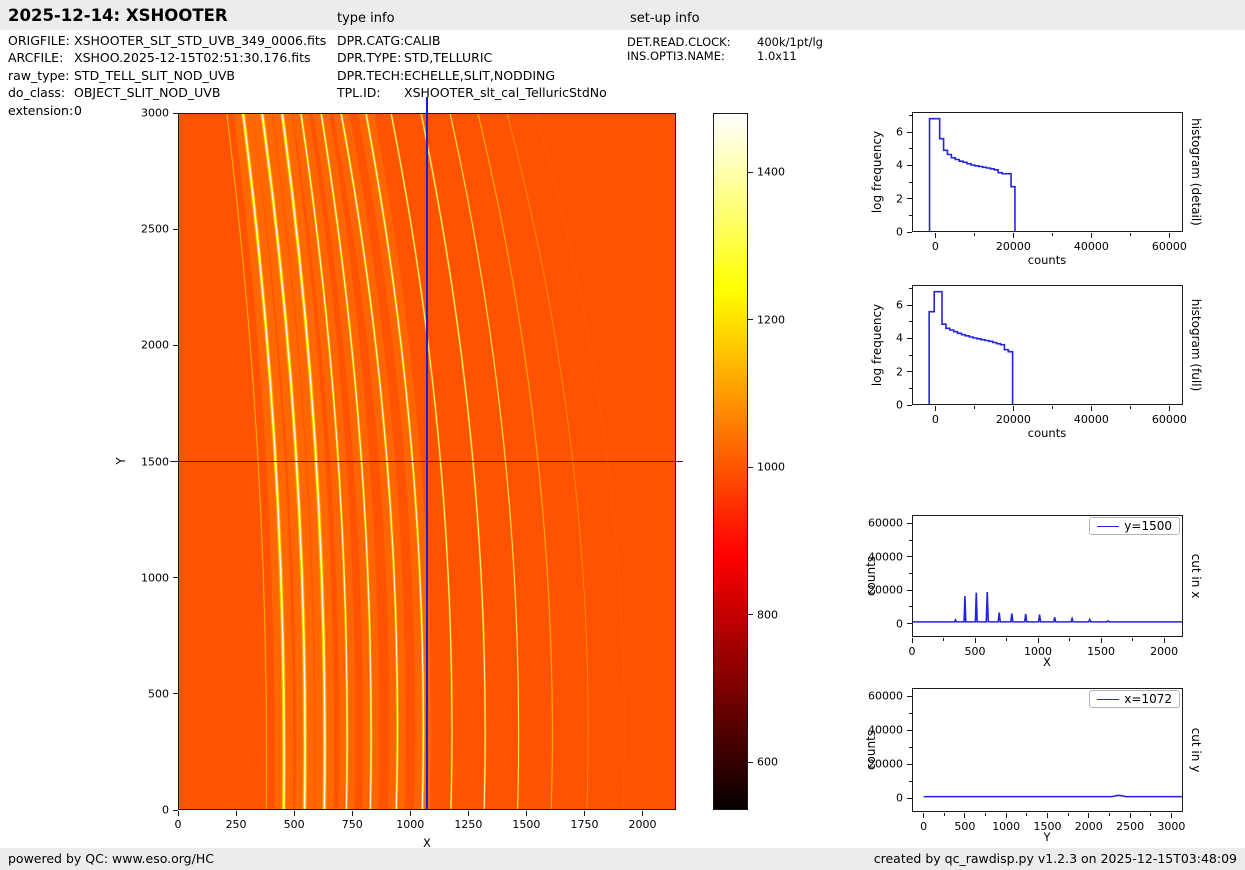 This screenshot has width=1245, height=870. Describe the element at coordinates (155, 229) in the screenshot. I see `axis-tick-label: 2500` at that location.